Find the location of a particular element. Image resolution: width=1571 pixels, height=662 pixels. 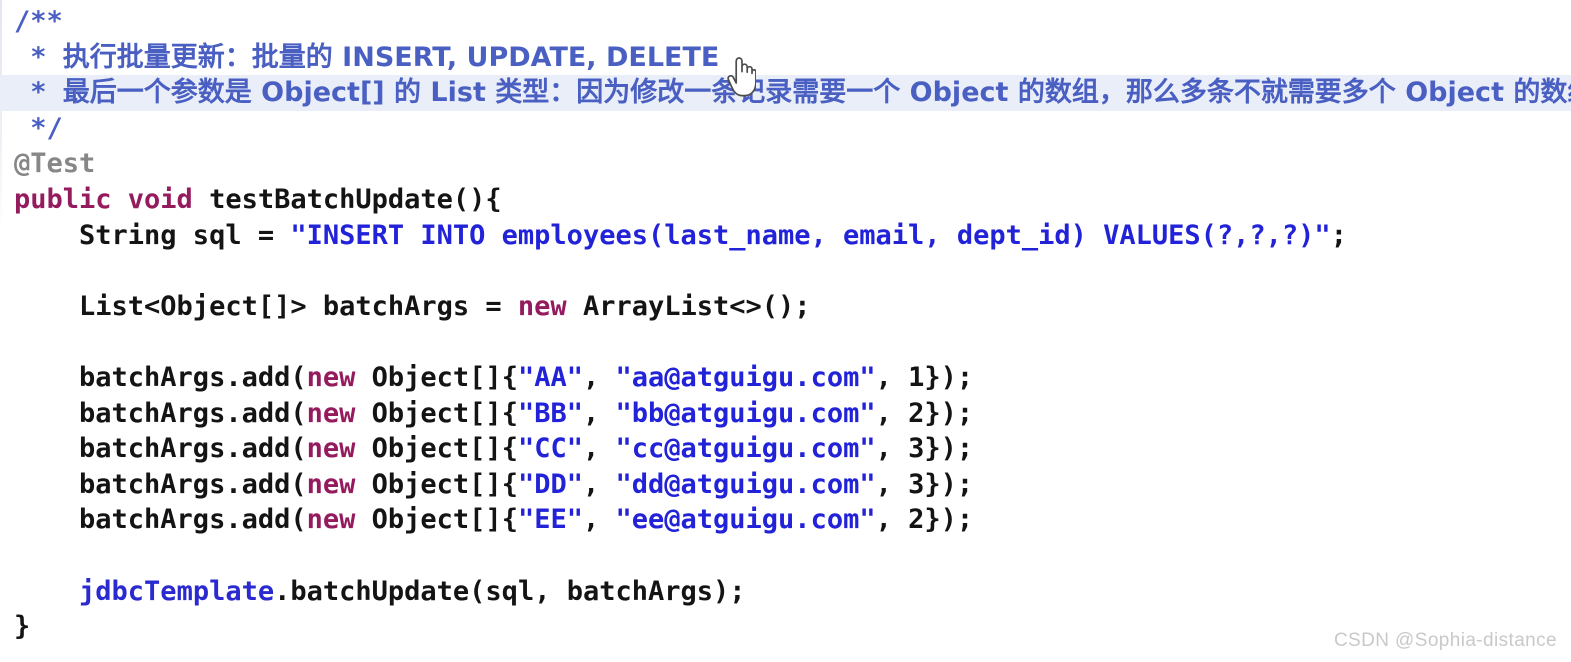

code-line: /** is located at coordinates (785, 22).